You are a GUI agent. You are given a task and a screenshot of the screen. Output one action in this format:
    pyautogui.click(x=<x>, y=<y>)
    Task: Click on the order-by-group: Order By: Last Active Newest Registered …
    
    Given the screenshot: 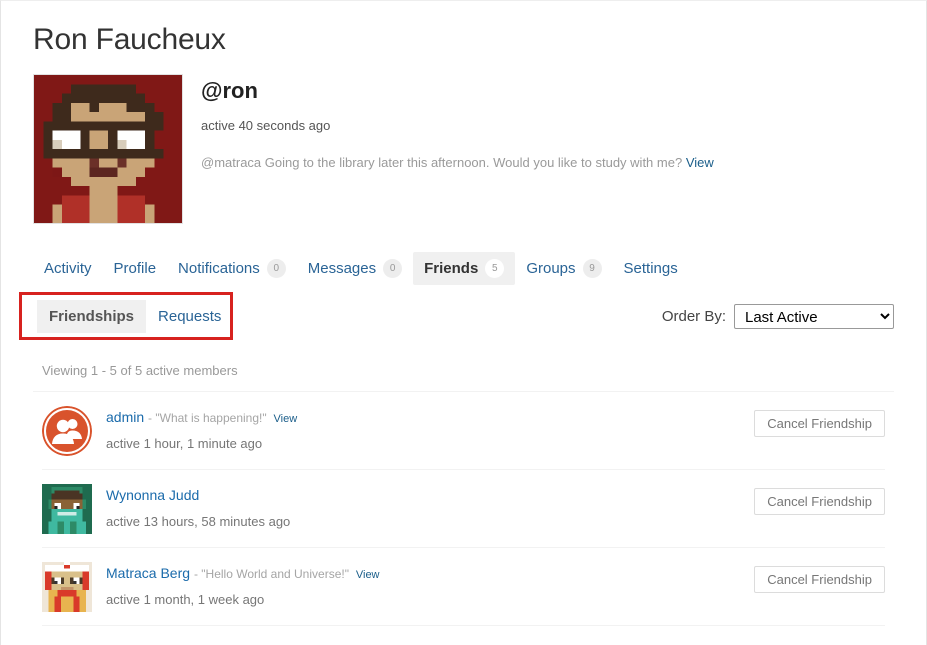 What is the action you would take?
    pyautogui.click(x=777, y=316)
    